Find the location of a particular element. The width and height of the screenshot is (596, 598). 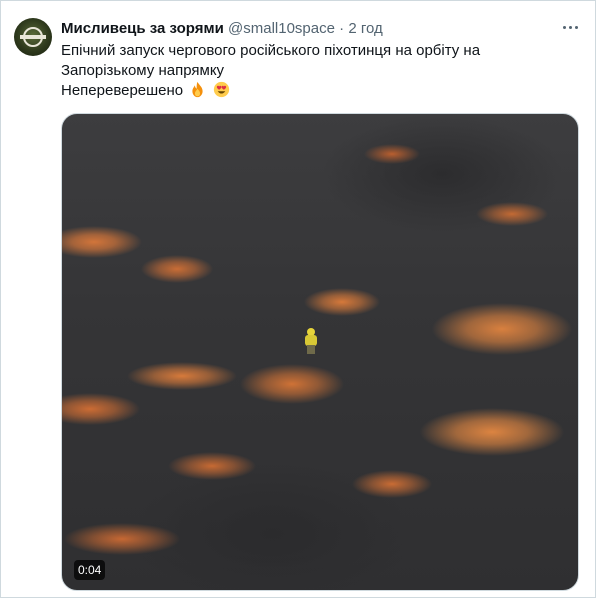

video-duration-badge: 0:04 is located at coordinates (90, 570).